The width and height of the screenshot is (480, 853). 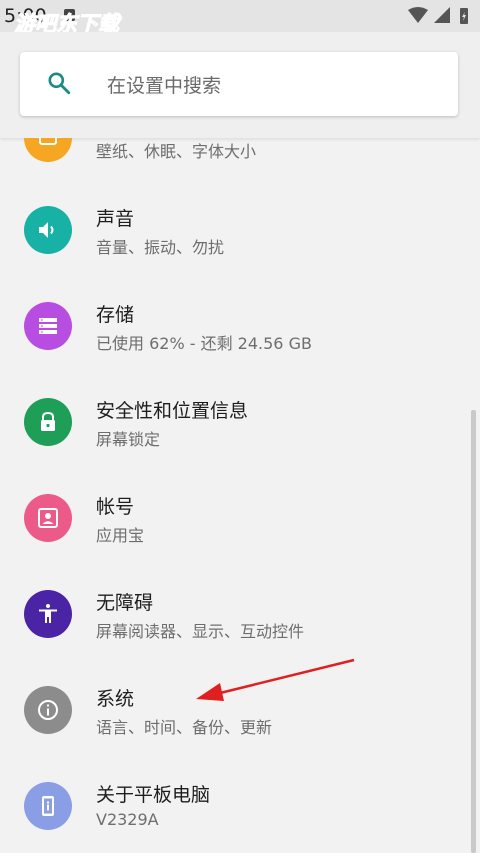 What do you see at coordinates (240, 805) in the screenshot?
I see `settings-item-about: 关于平板电脑 V2329A` at bounding box center [240, 805].